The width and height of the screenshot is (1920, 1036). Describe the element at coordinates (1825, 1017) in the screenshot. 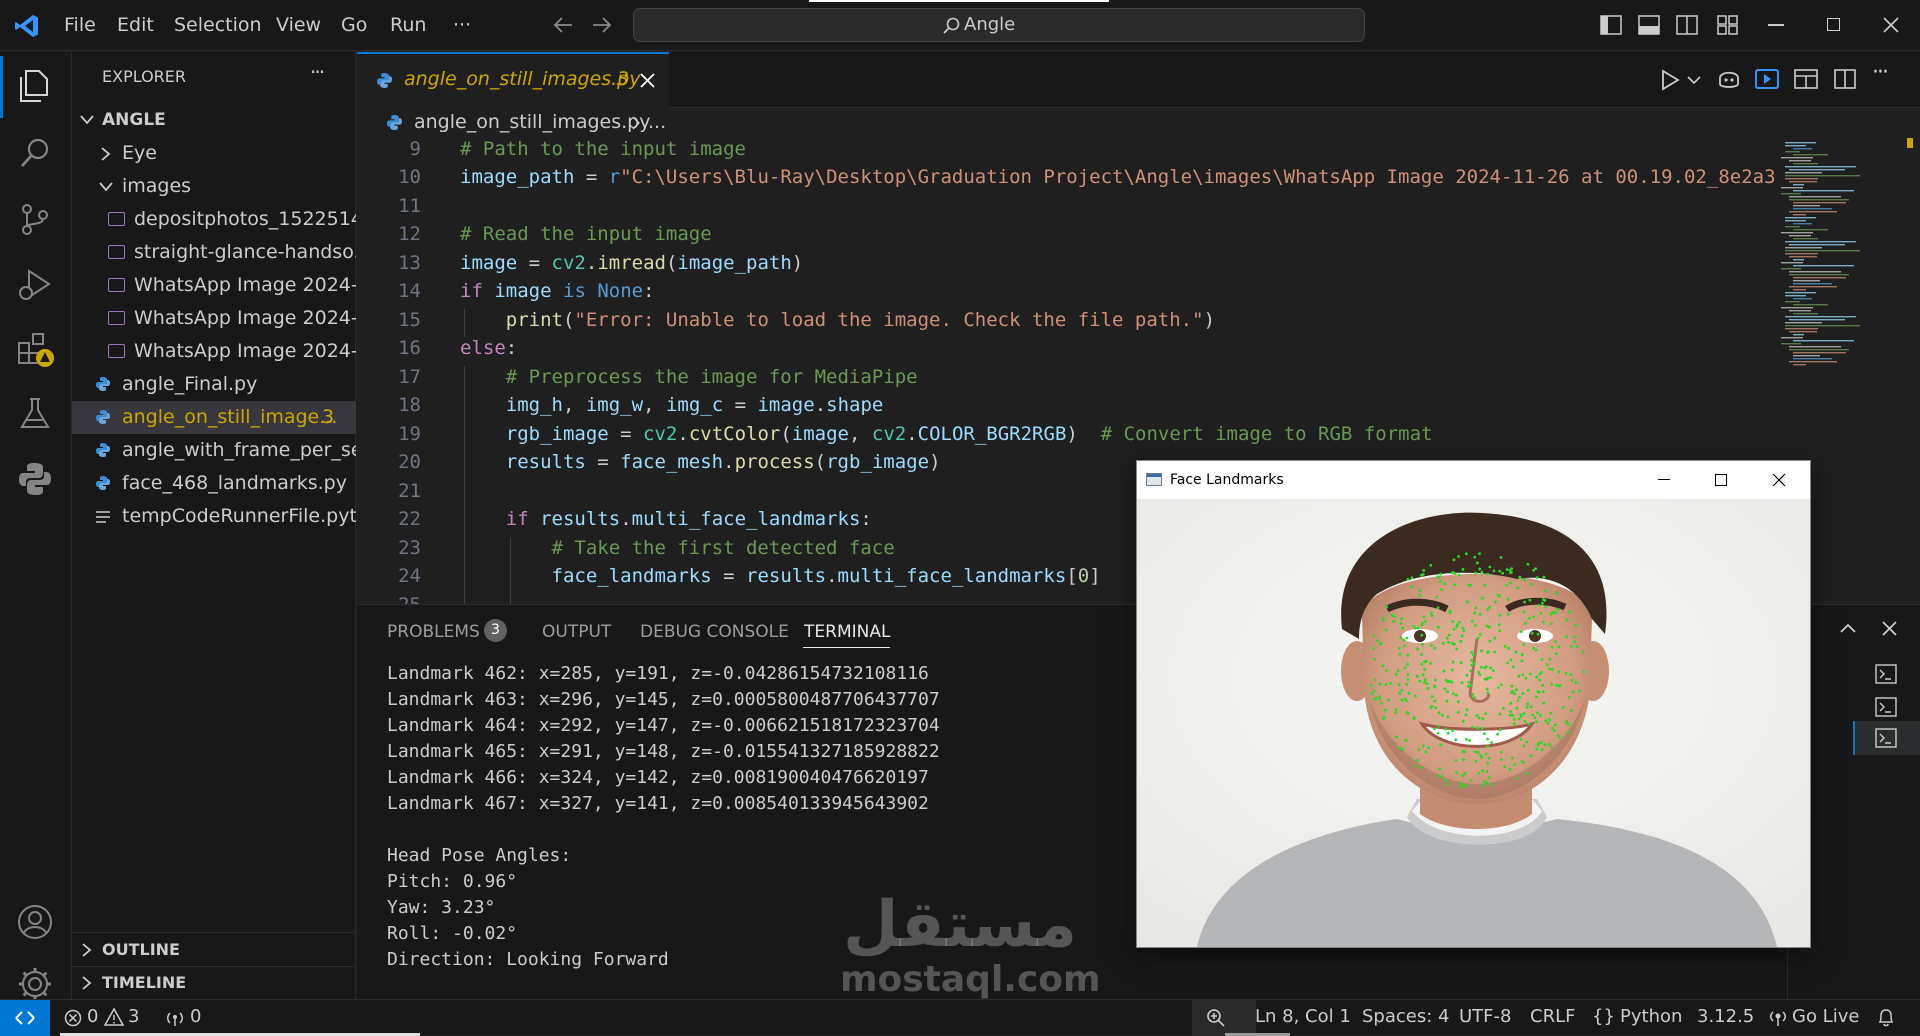

I see `go-live-button: Go Live` at that location.